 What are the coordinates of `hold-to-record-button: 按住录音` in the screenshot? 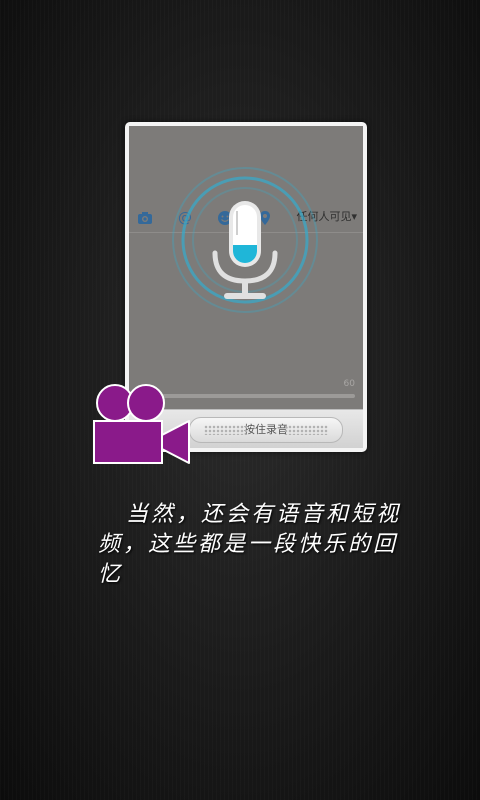 It's located at (266, 430).